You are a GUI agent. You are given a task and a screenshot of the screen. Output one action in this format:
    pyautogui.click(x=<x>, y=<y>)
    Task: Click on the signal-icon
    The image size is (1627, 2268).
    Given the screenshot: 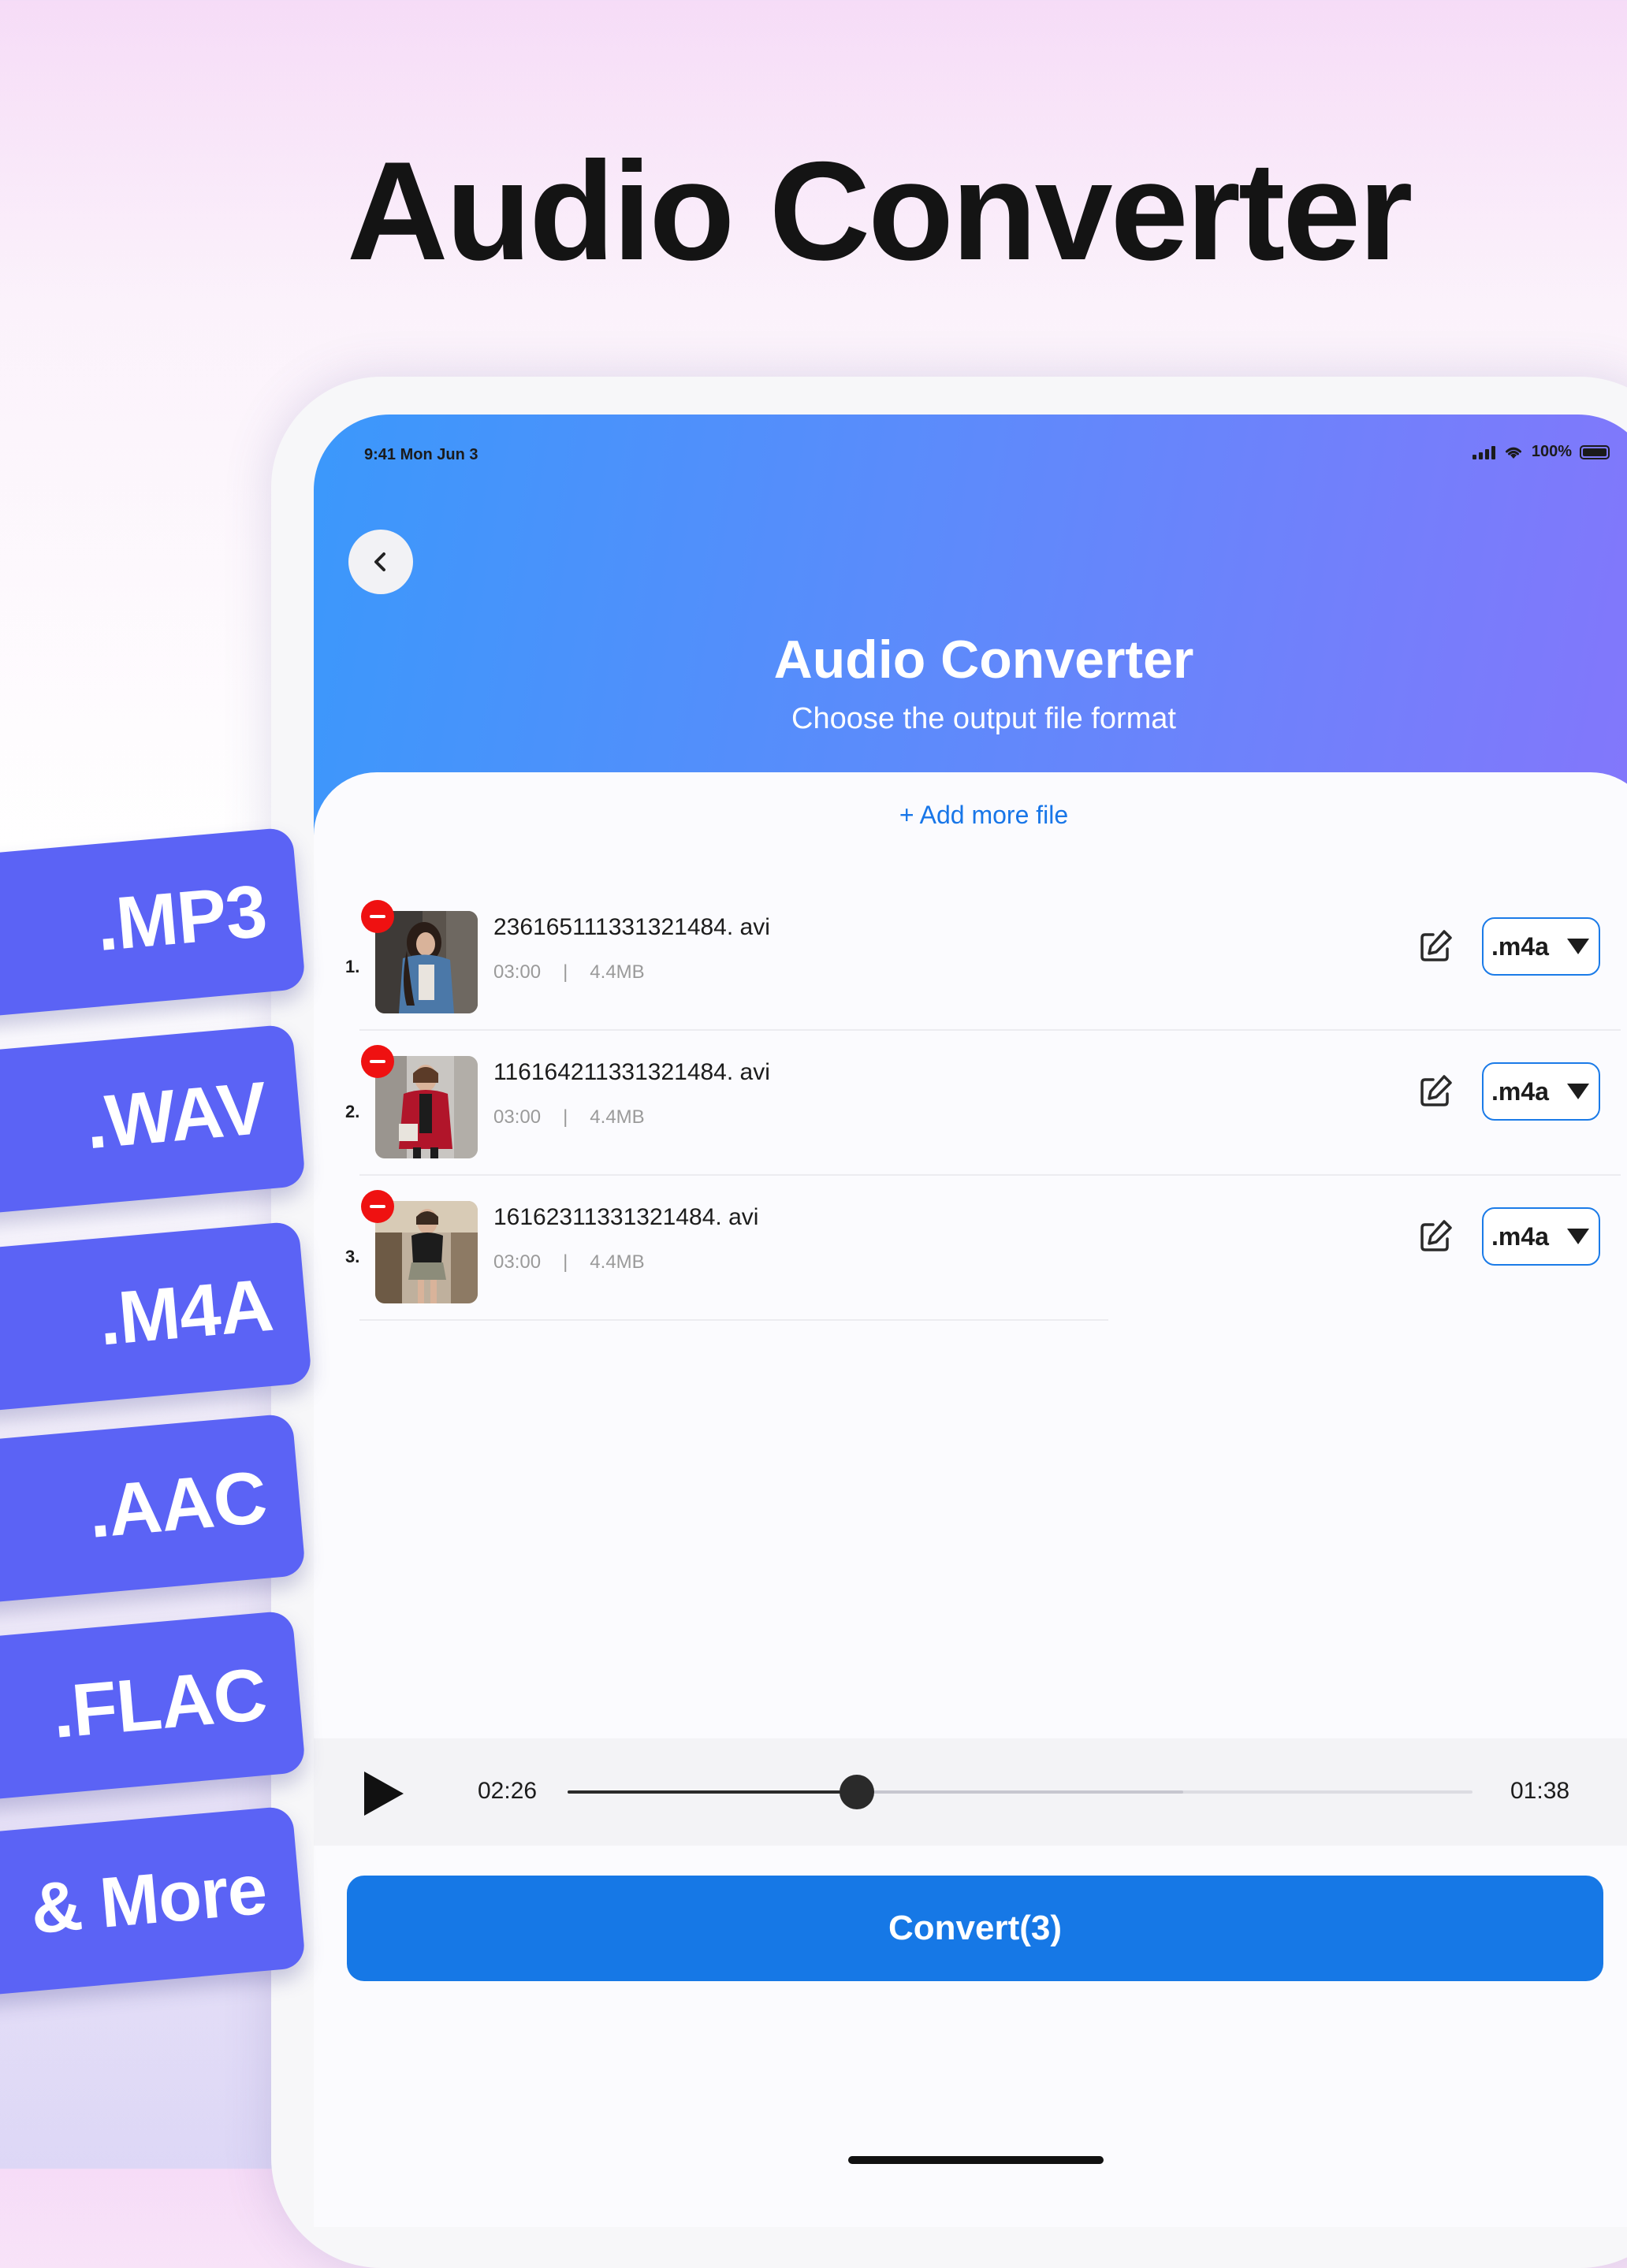 What is the action you would take?
    pyautogui.click(x=1483, y=452)
    